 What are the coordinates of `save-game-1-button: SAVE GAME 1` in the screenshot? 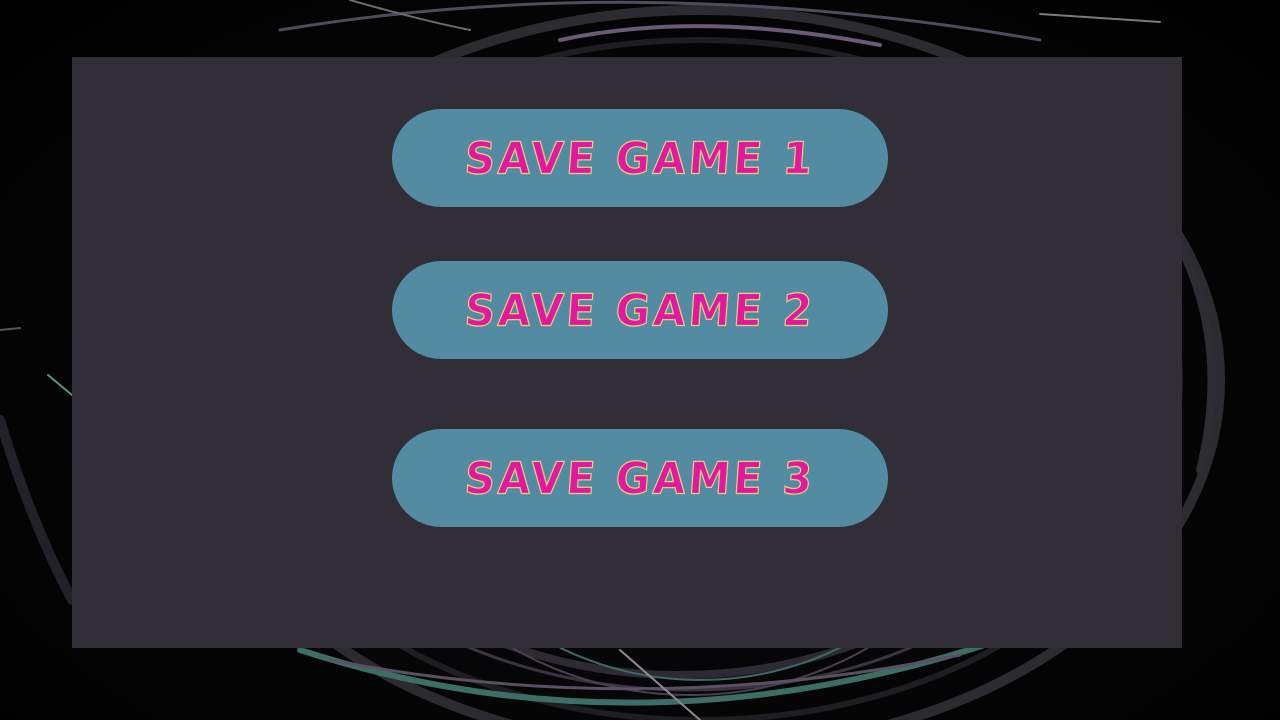 It's located at (640, 158).